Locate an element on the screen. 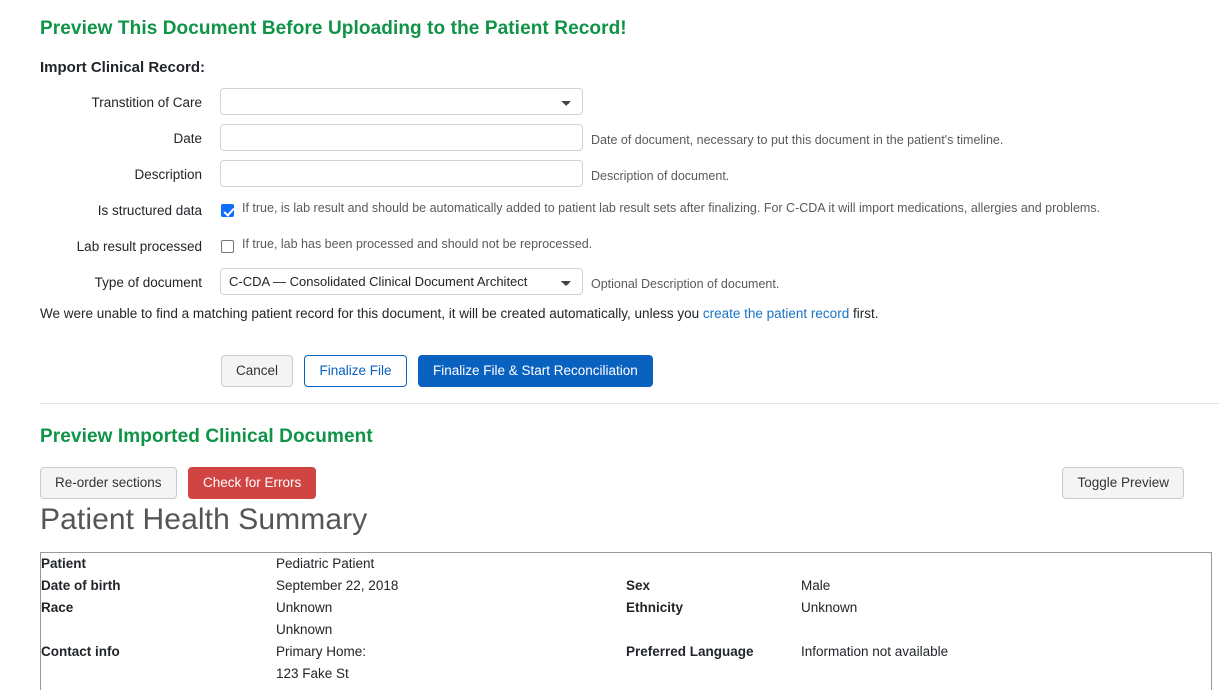 The width and height of the screenshot is (1219, 690). cancel-button: Cancel is located at coordinates (257, 371).